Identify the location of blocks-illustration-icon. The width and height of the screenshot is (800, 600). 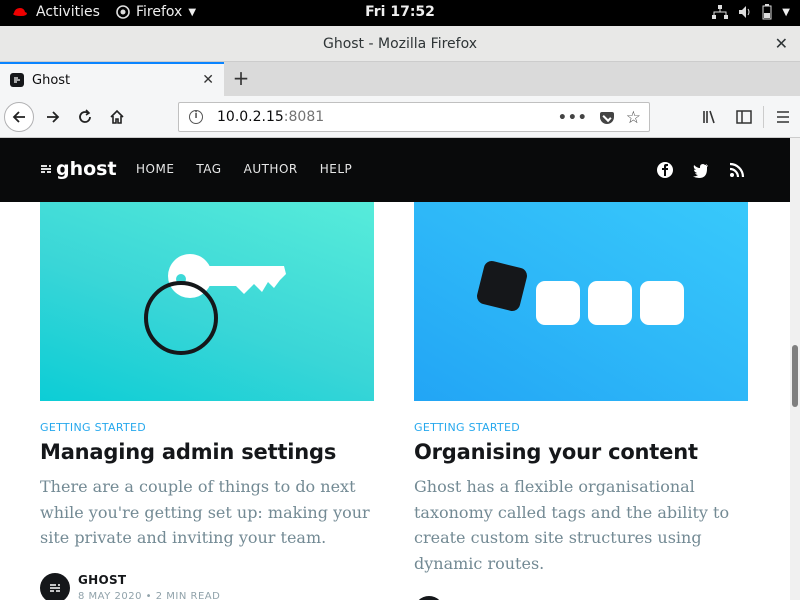
(580, 293).